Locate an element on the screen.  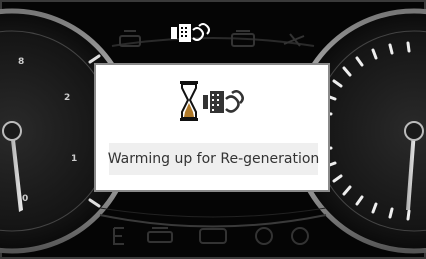
right-gauge-hub is located at coordinates (414, 131).